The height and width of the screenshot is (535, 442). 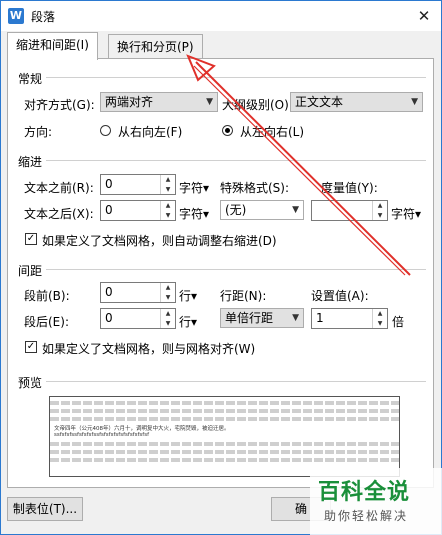 I want to click on ltr-radio, so click(x=227, y=130).